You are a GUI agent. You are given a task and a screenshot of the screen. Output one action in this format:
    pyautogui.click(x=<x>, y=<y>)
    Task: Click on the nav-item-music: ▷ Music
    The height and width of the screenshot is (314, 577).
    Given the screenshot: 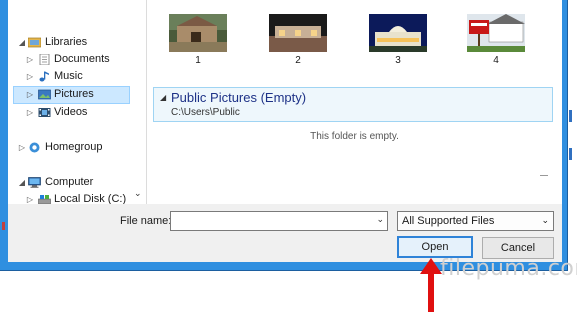 What is the action you would take?
    pyautogui.click(x=76, y=76)
    